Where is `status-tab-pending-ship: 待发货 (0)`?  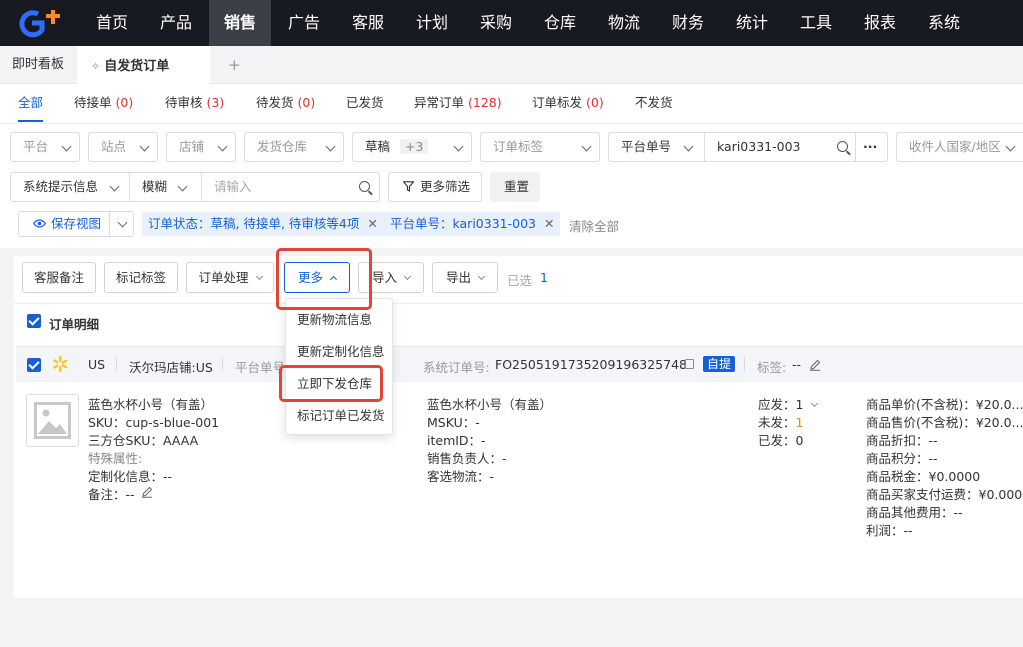
status-tab-pending-ship: 待发货 (0) is located at coordinates (285, 103).